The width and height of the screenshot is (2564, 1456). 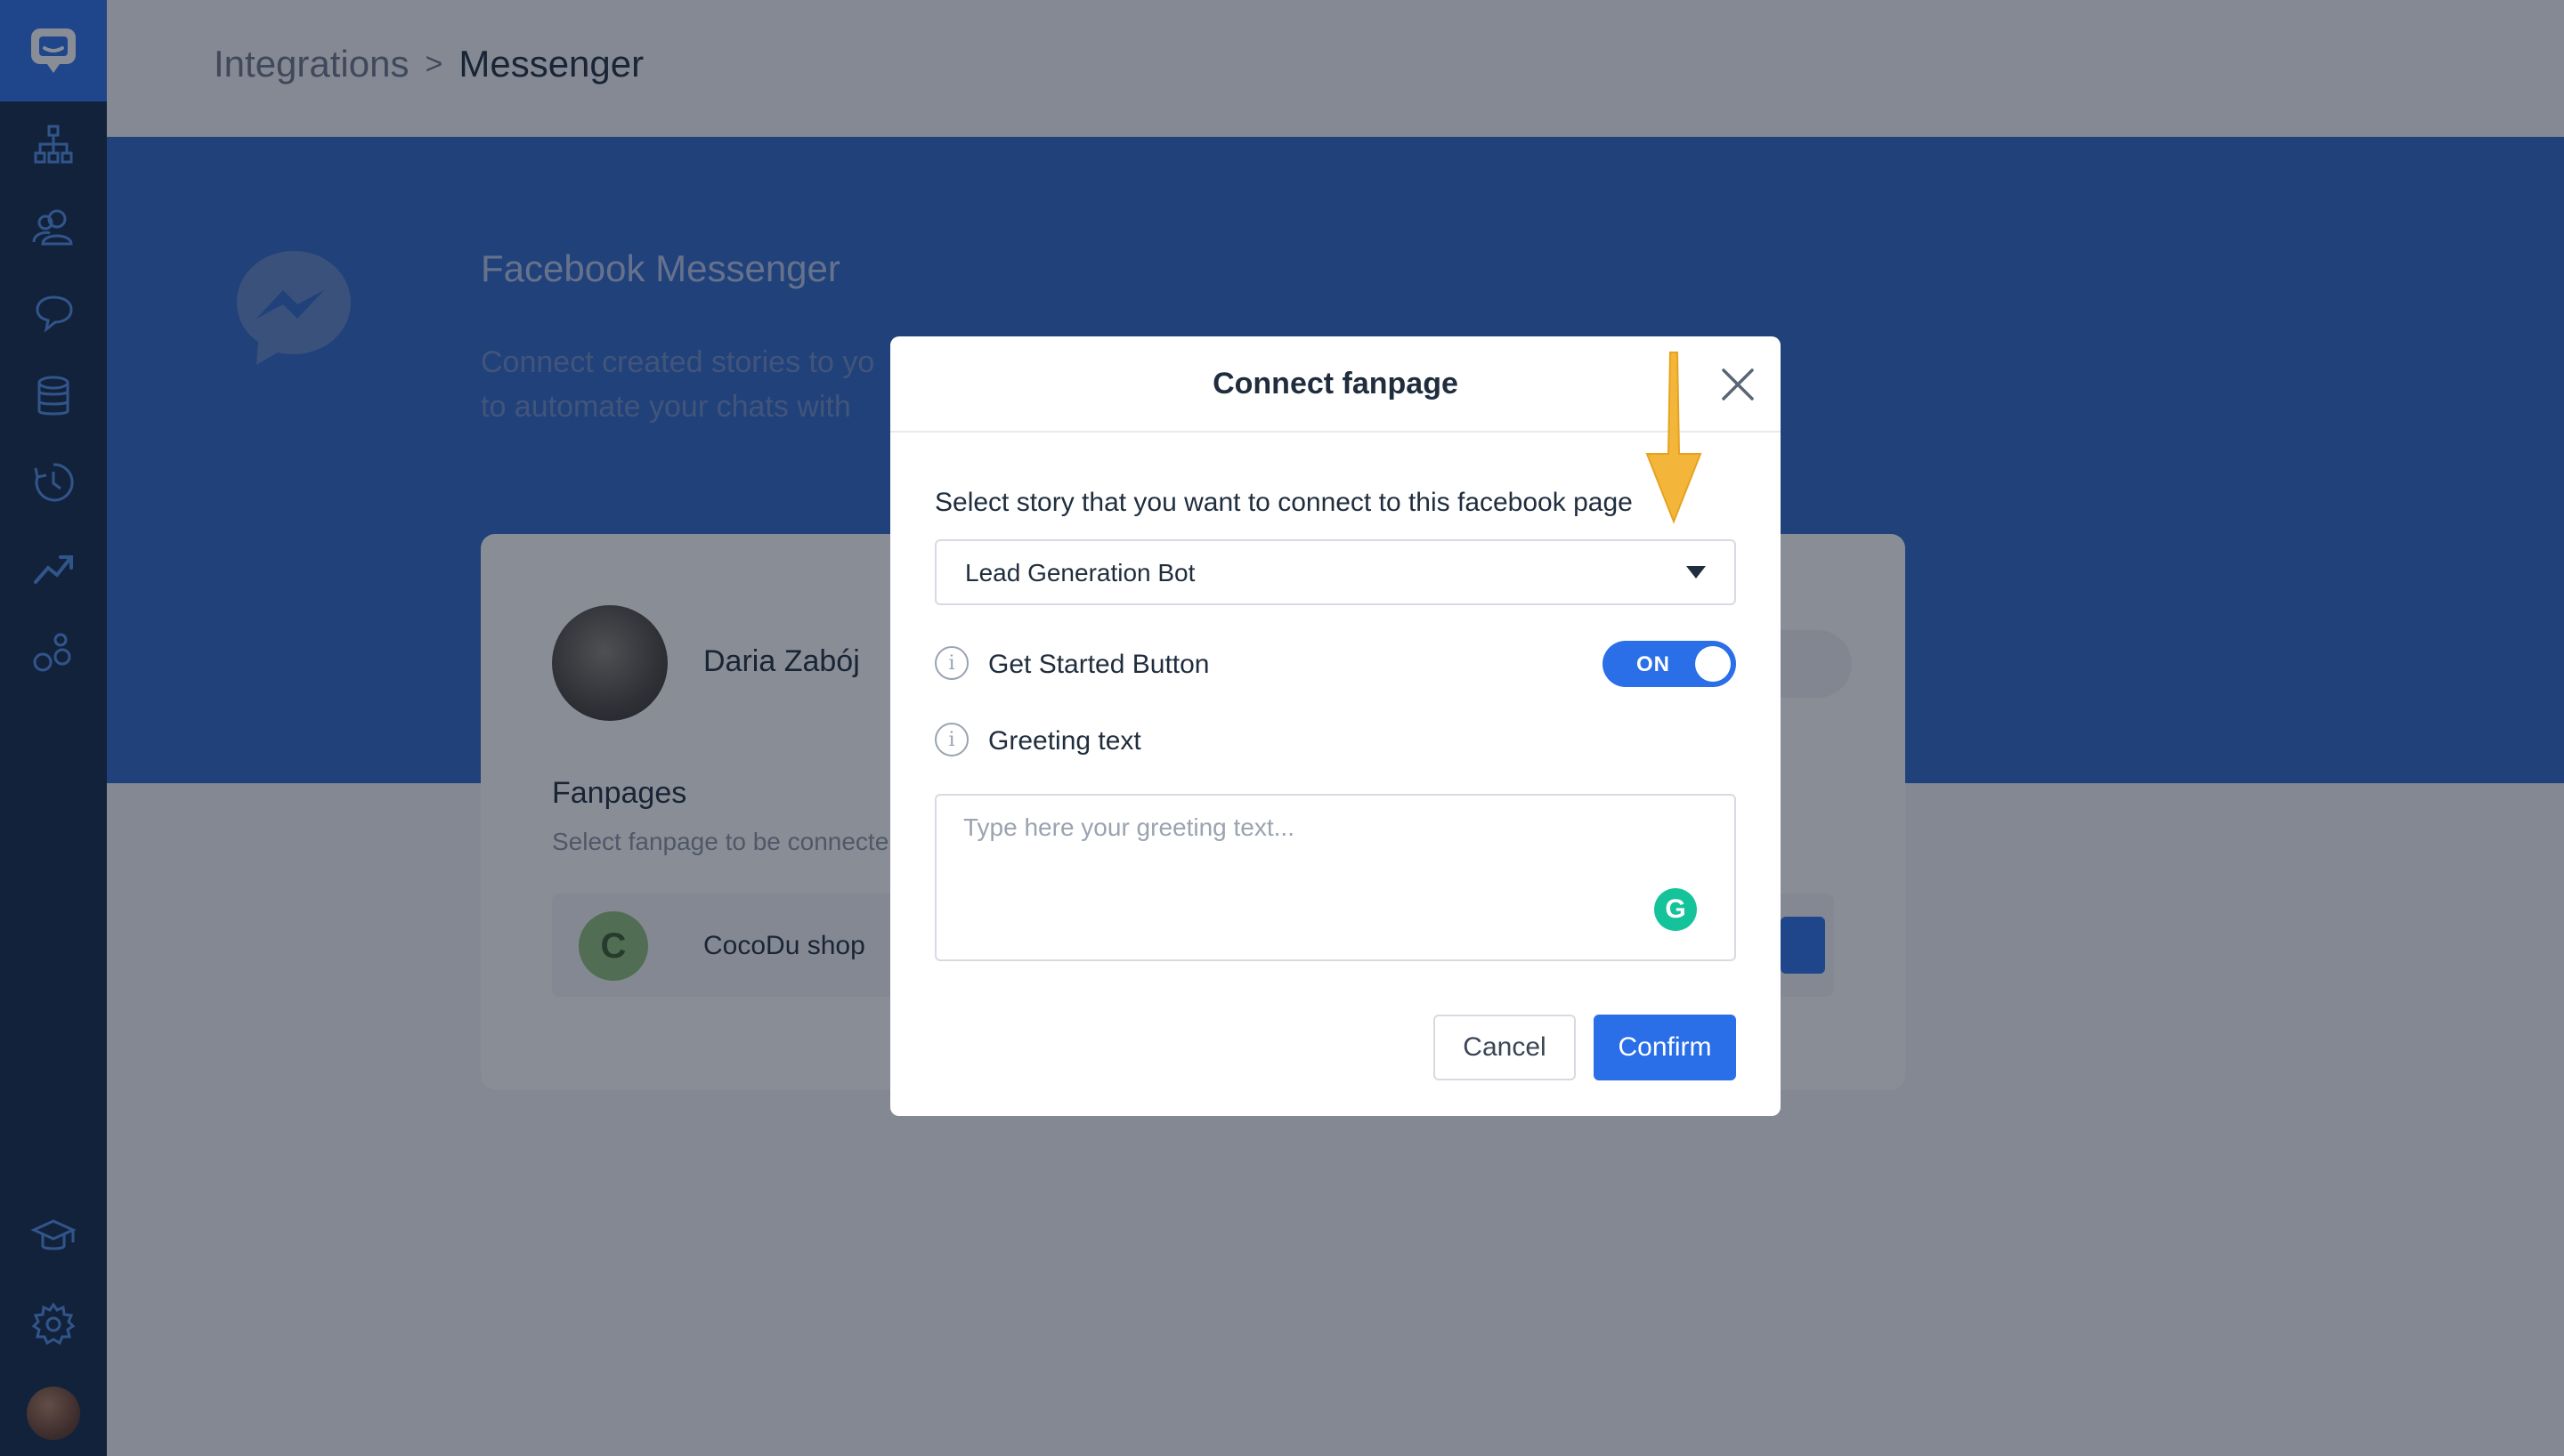 I want to click on story-select-value: Lead Generation Bot, so click(x=1080, y=572).